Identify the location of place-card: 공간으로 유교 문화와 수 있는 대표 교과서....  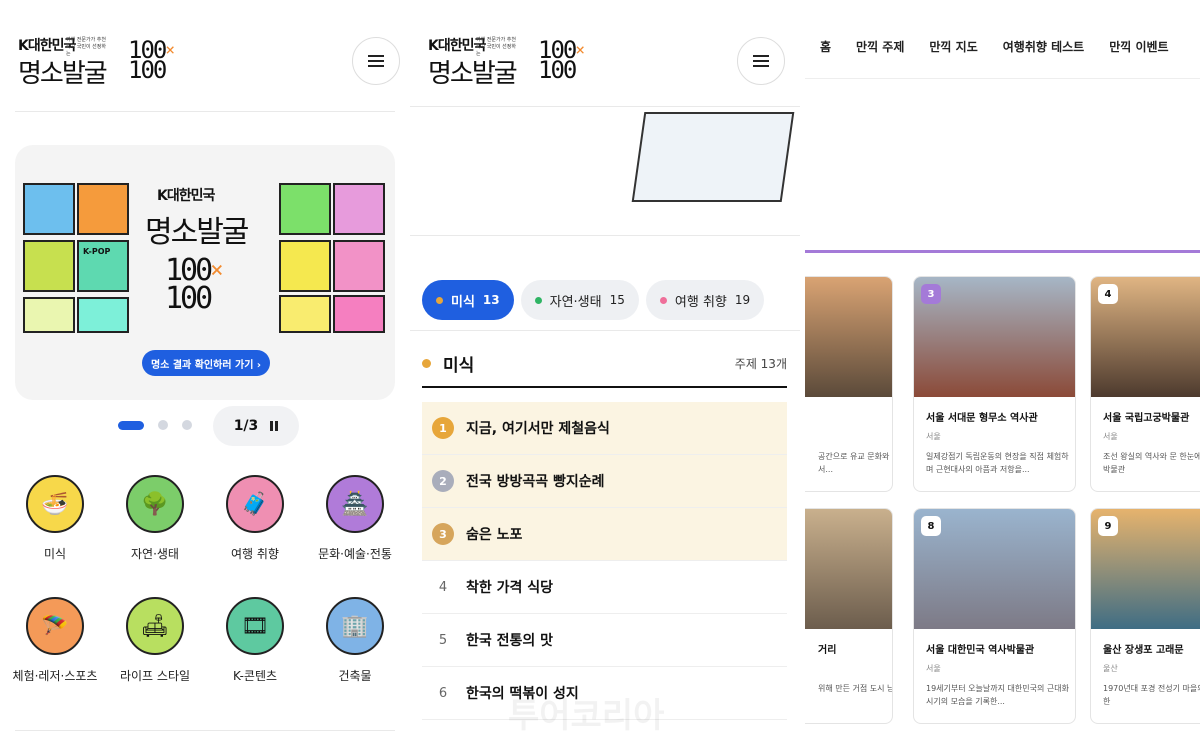
(849, 384).